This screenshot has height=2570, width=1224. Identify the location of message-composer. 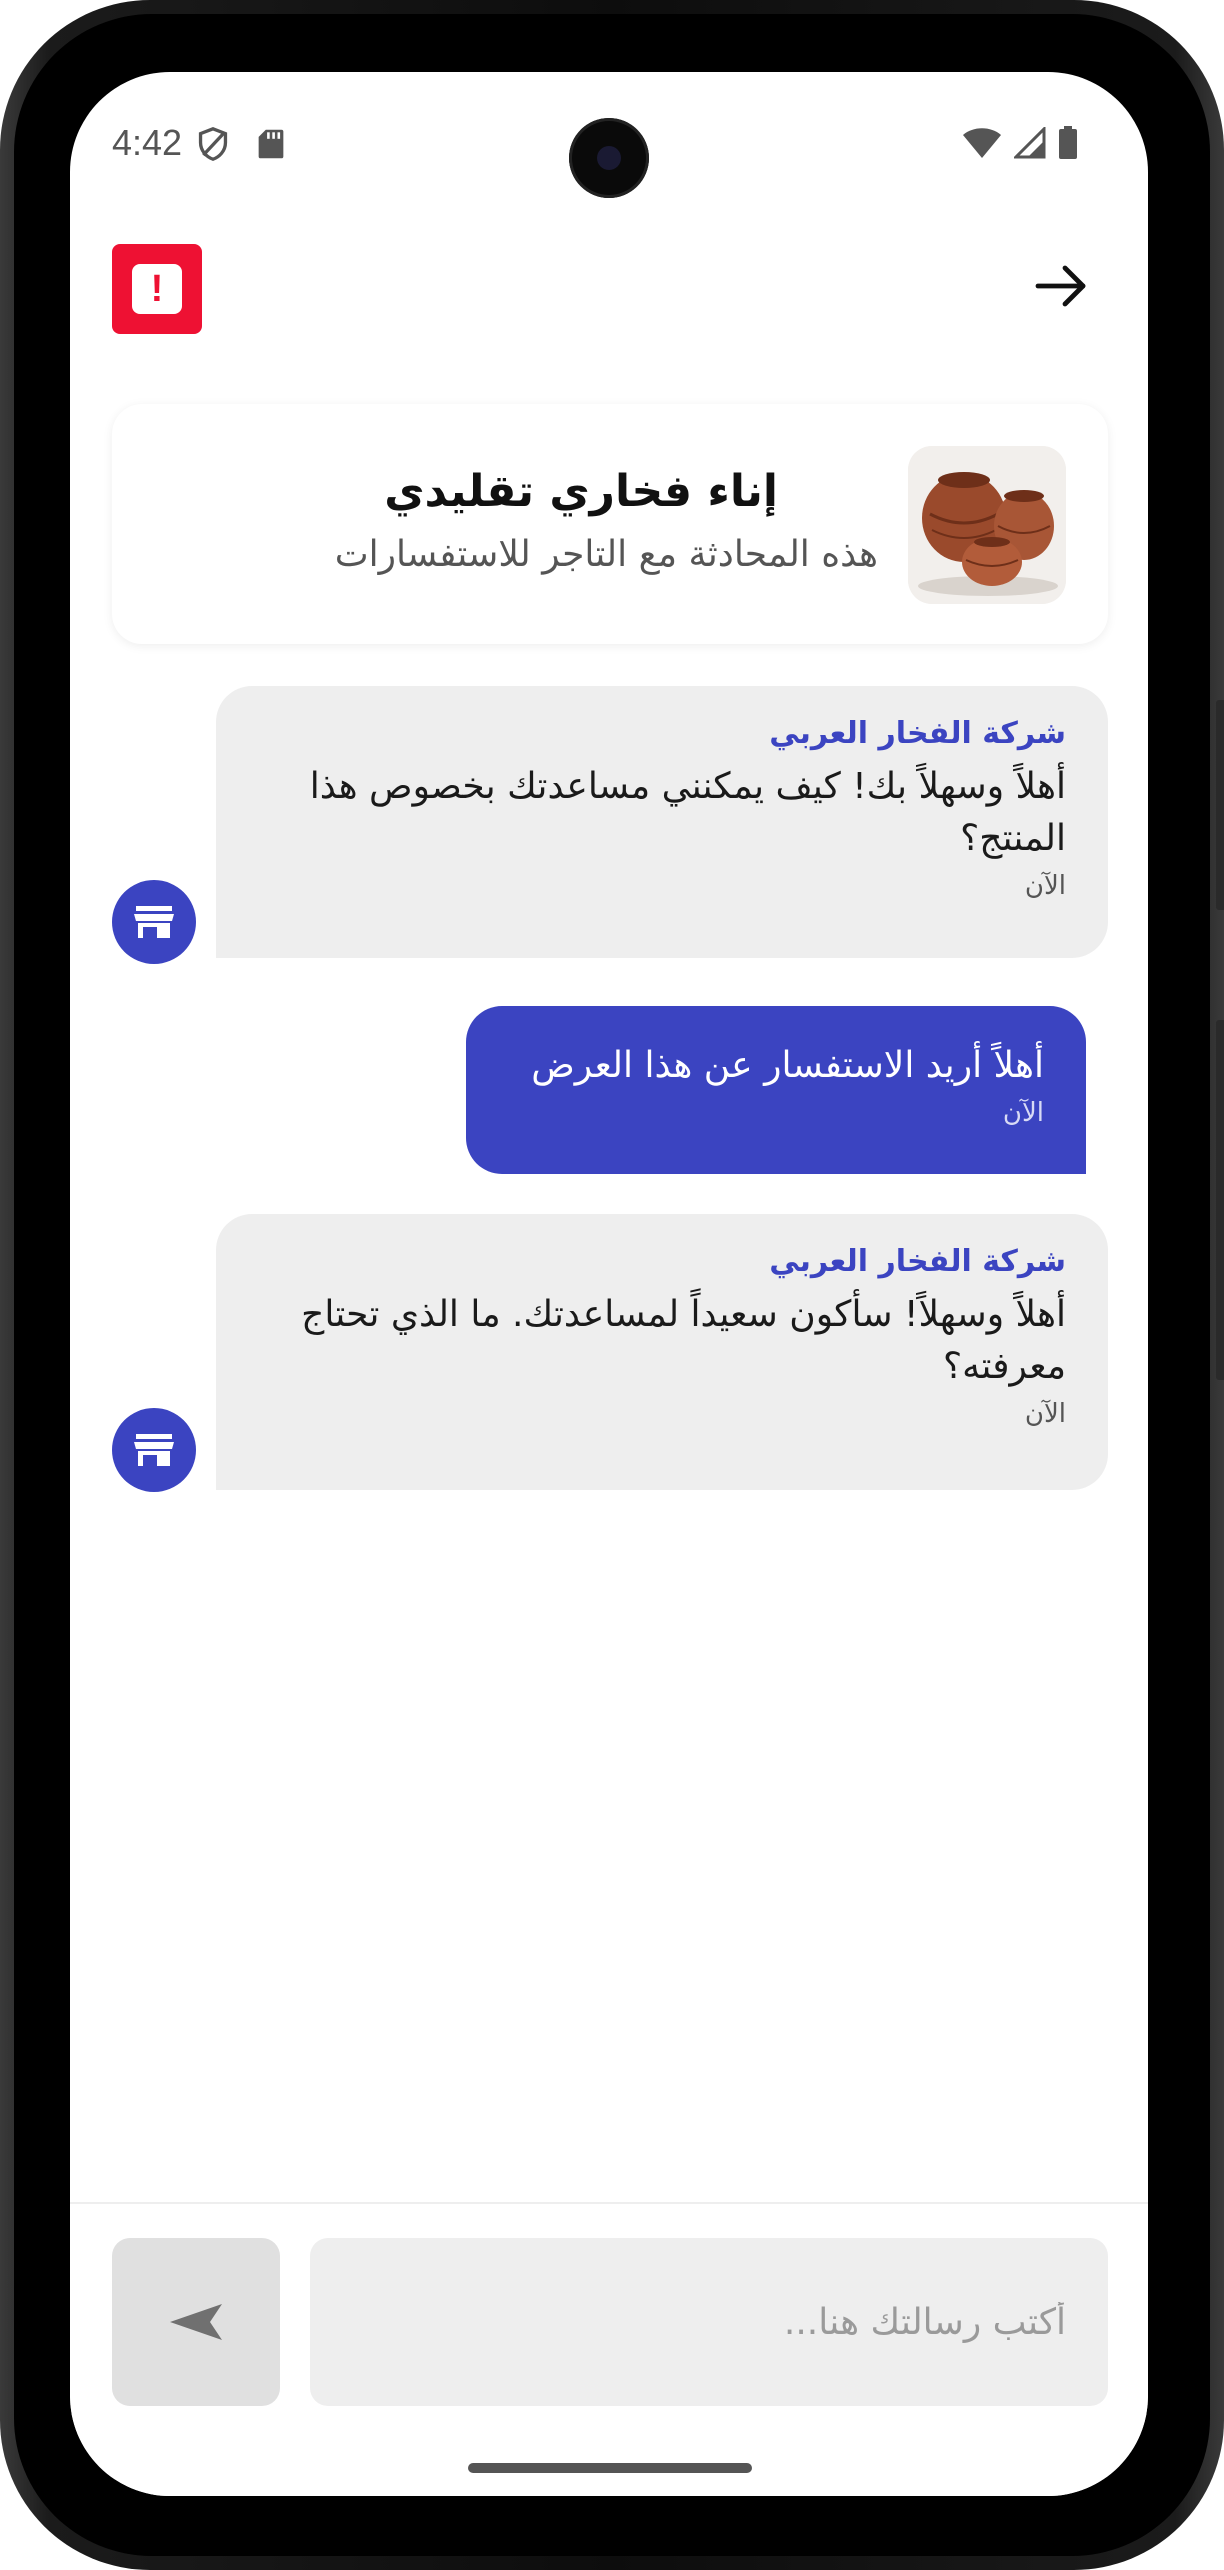
(609, 2349).